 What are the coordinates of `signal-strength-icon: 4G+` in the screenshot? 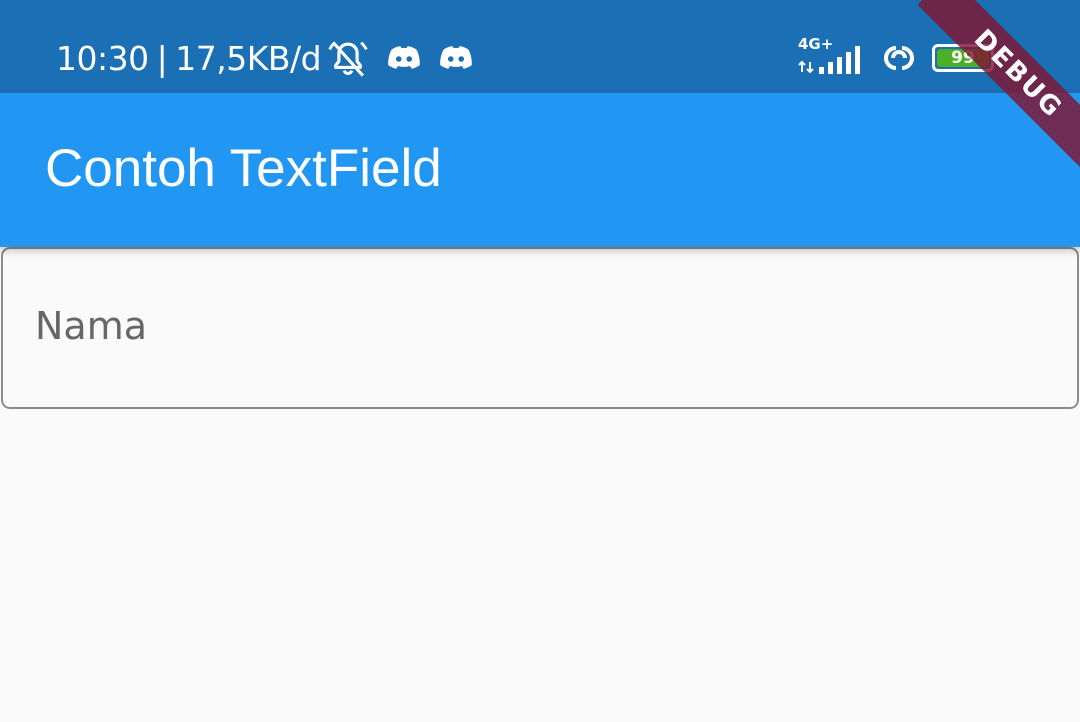 It's located at (832, 56).